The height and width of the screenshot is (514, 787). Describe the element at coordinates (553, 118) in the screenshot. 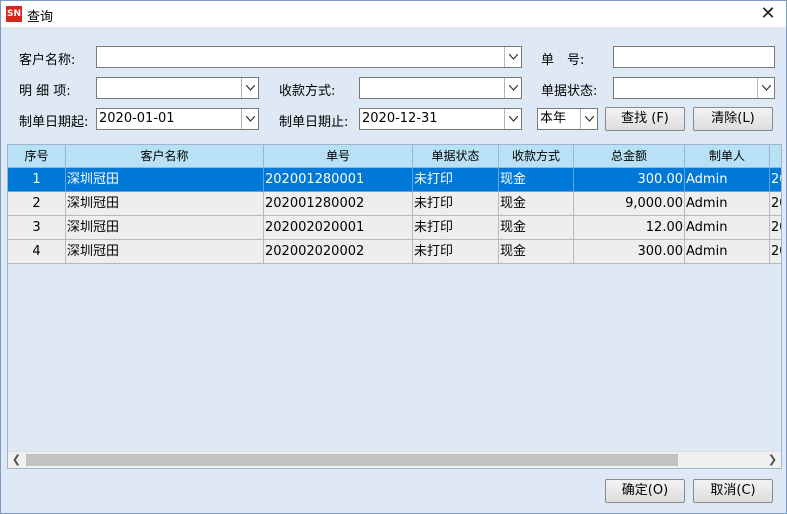

I see `period-value: 本年` at that location.